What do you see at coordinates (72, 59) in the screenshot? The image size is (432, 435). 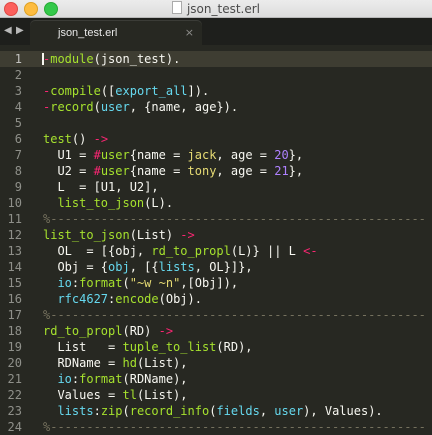 I see `code-token: module` at bounding box center [72, 59].